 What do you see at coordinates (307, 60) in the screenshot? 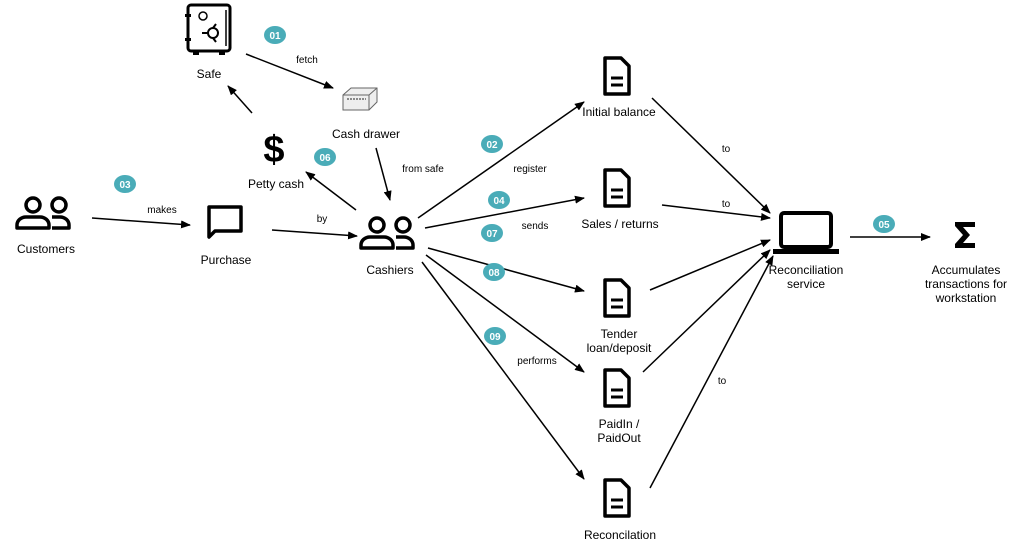
I see `edge-label-fetch: fetch` at bounding box center [307, 60].